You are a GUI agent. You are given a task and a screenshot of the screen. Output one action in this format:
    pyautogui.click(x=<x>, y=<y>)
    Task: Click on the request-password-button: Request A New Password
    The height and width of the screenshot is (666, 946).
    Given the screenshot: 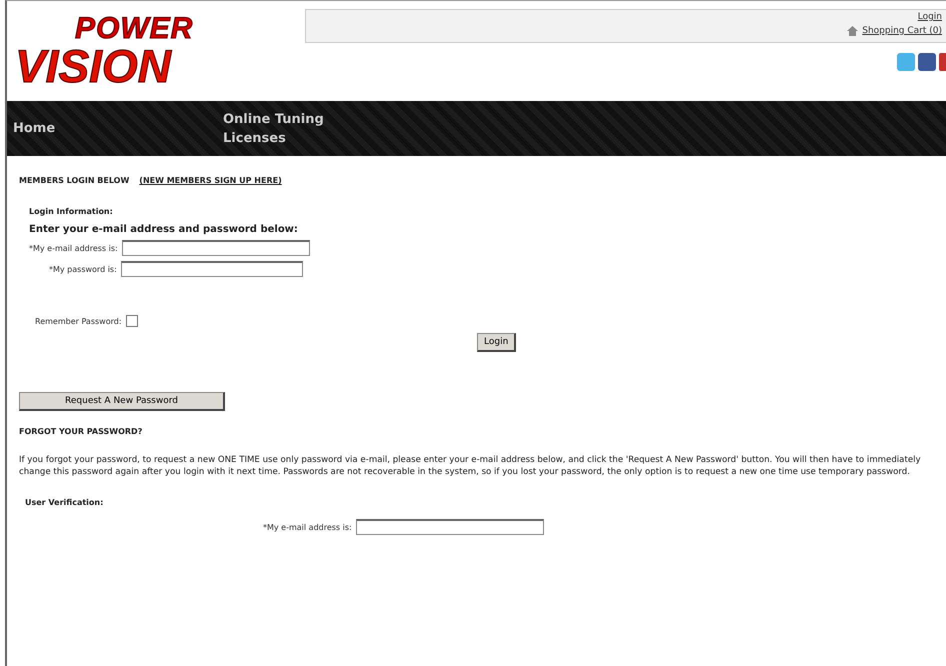 What is the action you would take?
    pyautogui.click(x=122, y=401)
    